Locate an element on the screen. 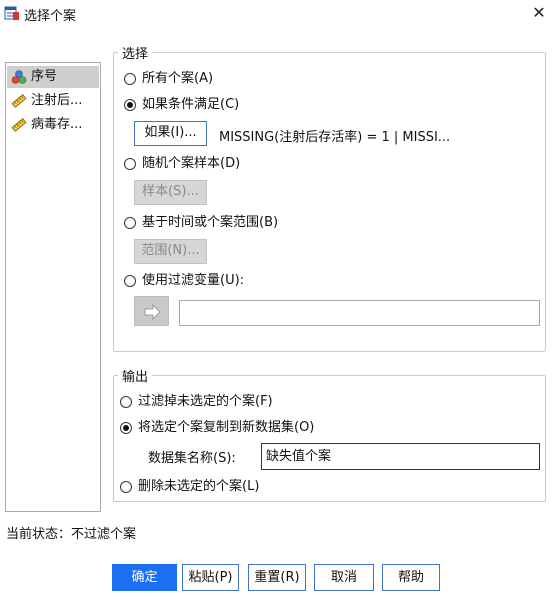  radio-filter-variable: 使用过滤变量(U): is located at coordinates (184, 281).